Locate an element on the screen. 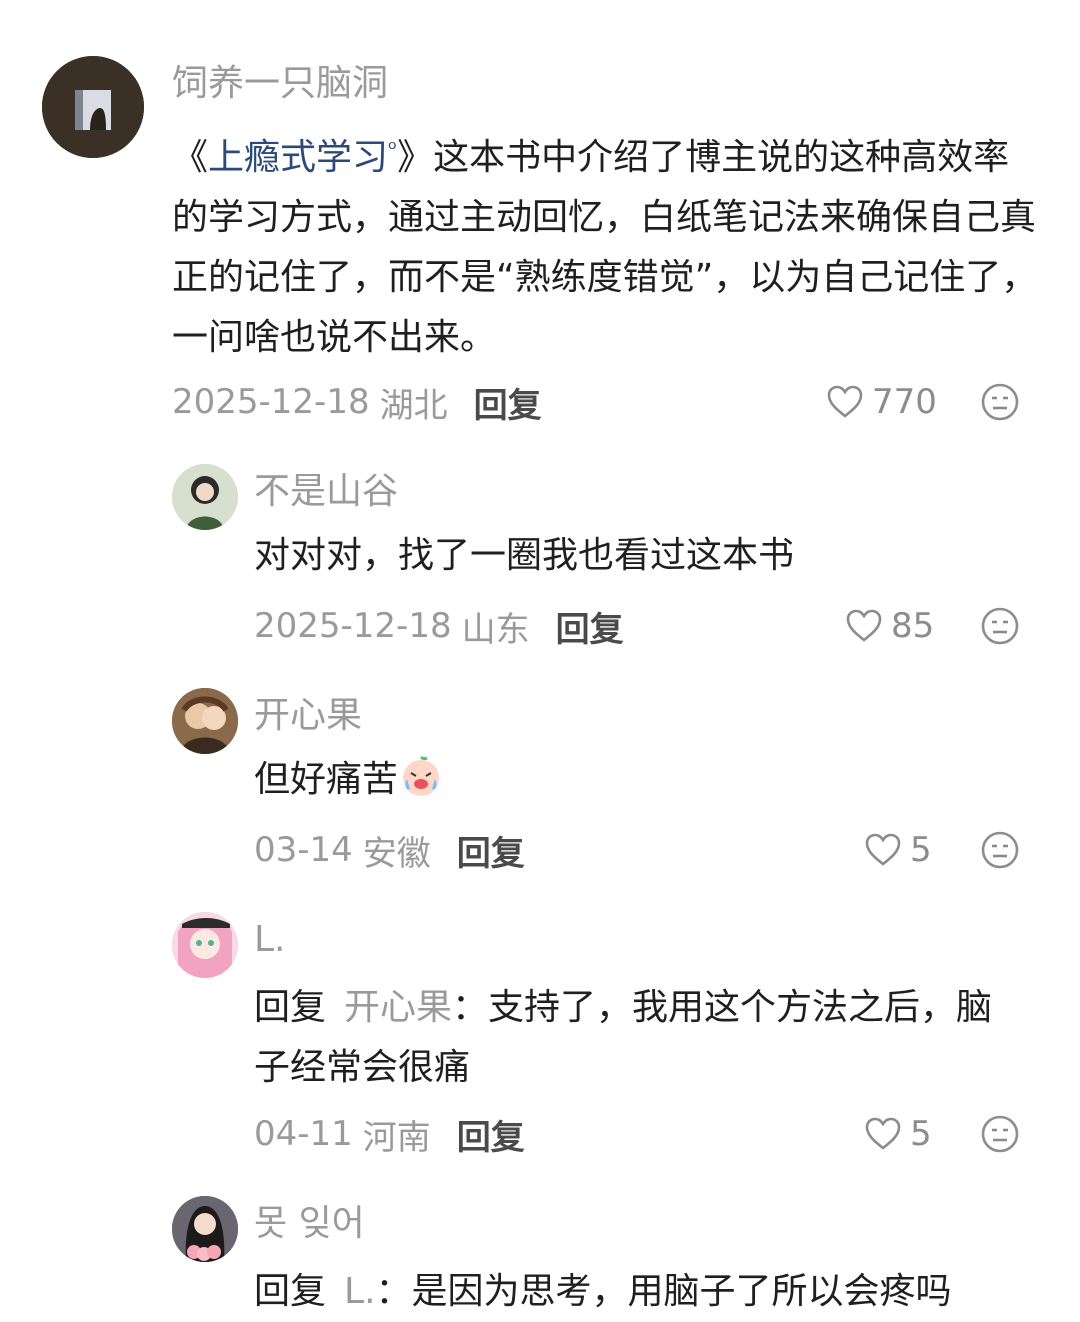 This screenshot has width=1080, height=1322. comment-date: 03-14 is located at coordinates (303, 850).